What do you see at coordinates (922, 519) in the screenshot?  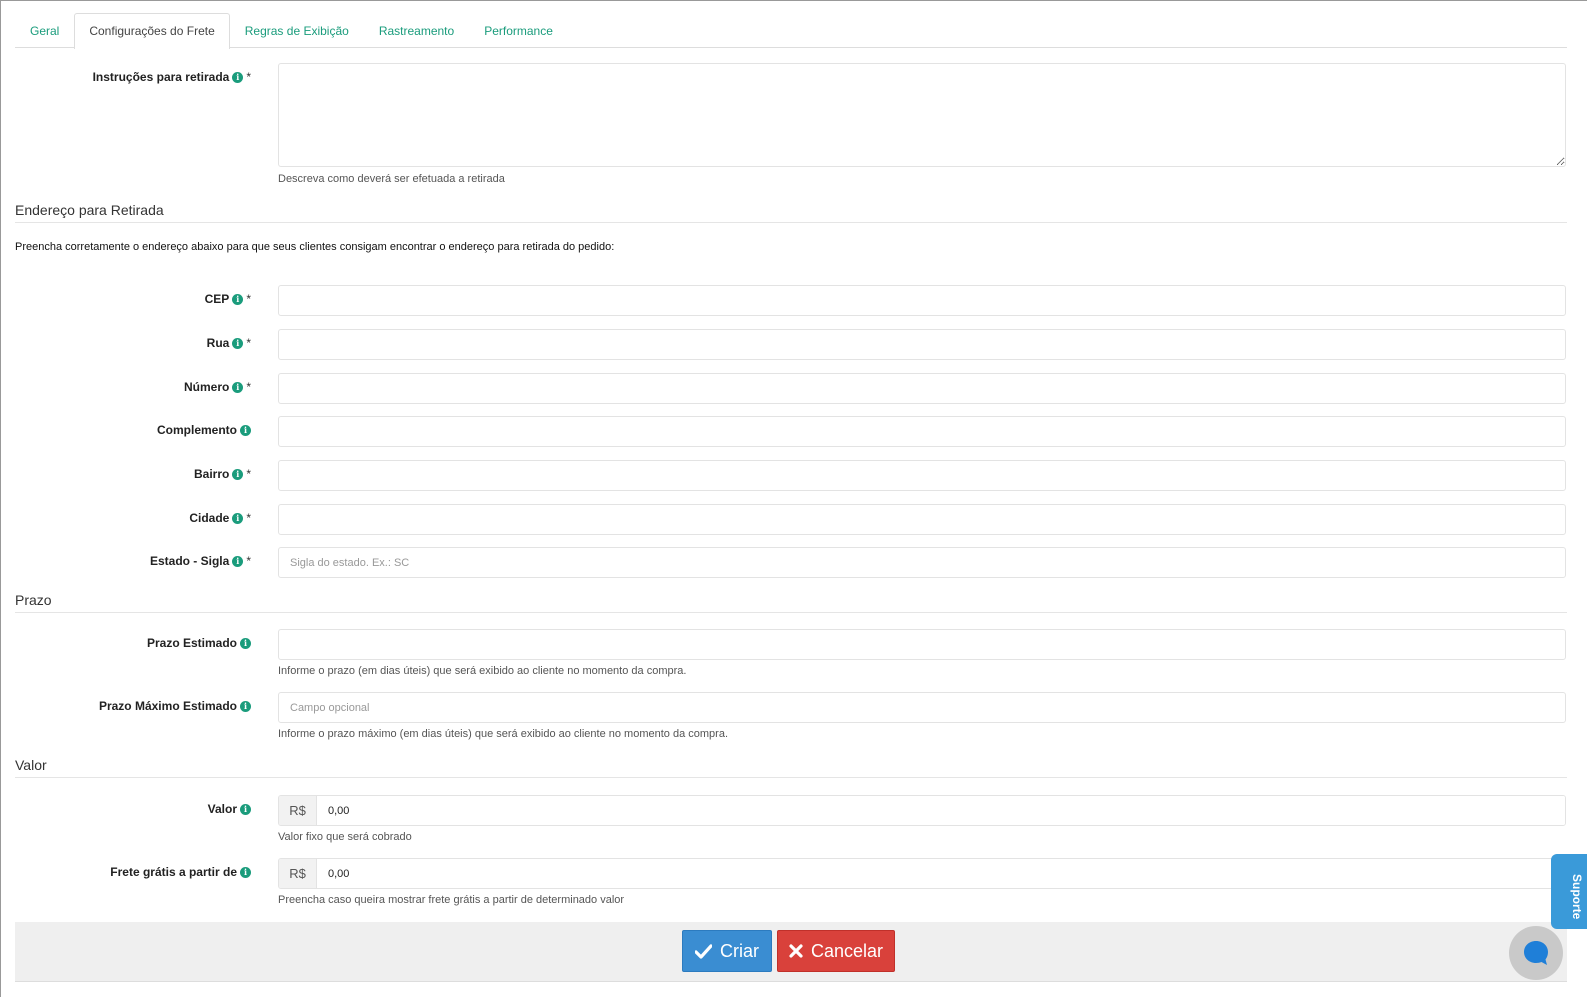 I see `cidade-input` at bounding box center [922, 519].